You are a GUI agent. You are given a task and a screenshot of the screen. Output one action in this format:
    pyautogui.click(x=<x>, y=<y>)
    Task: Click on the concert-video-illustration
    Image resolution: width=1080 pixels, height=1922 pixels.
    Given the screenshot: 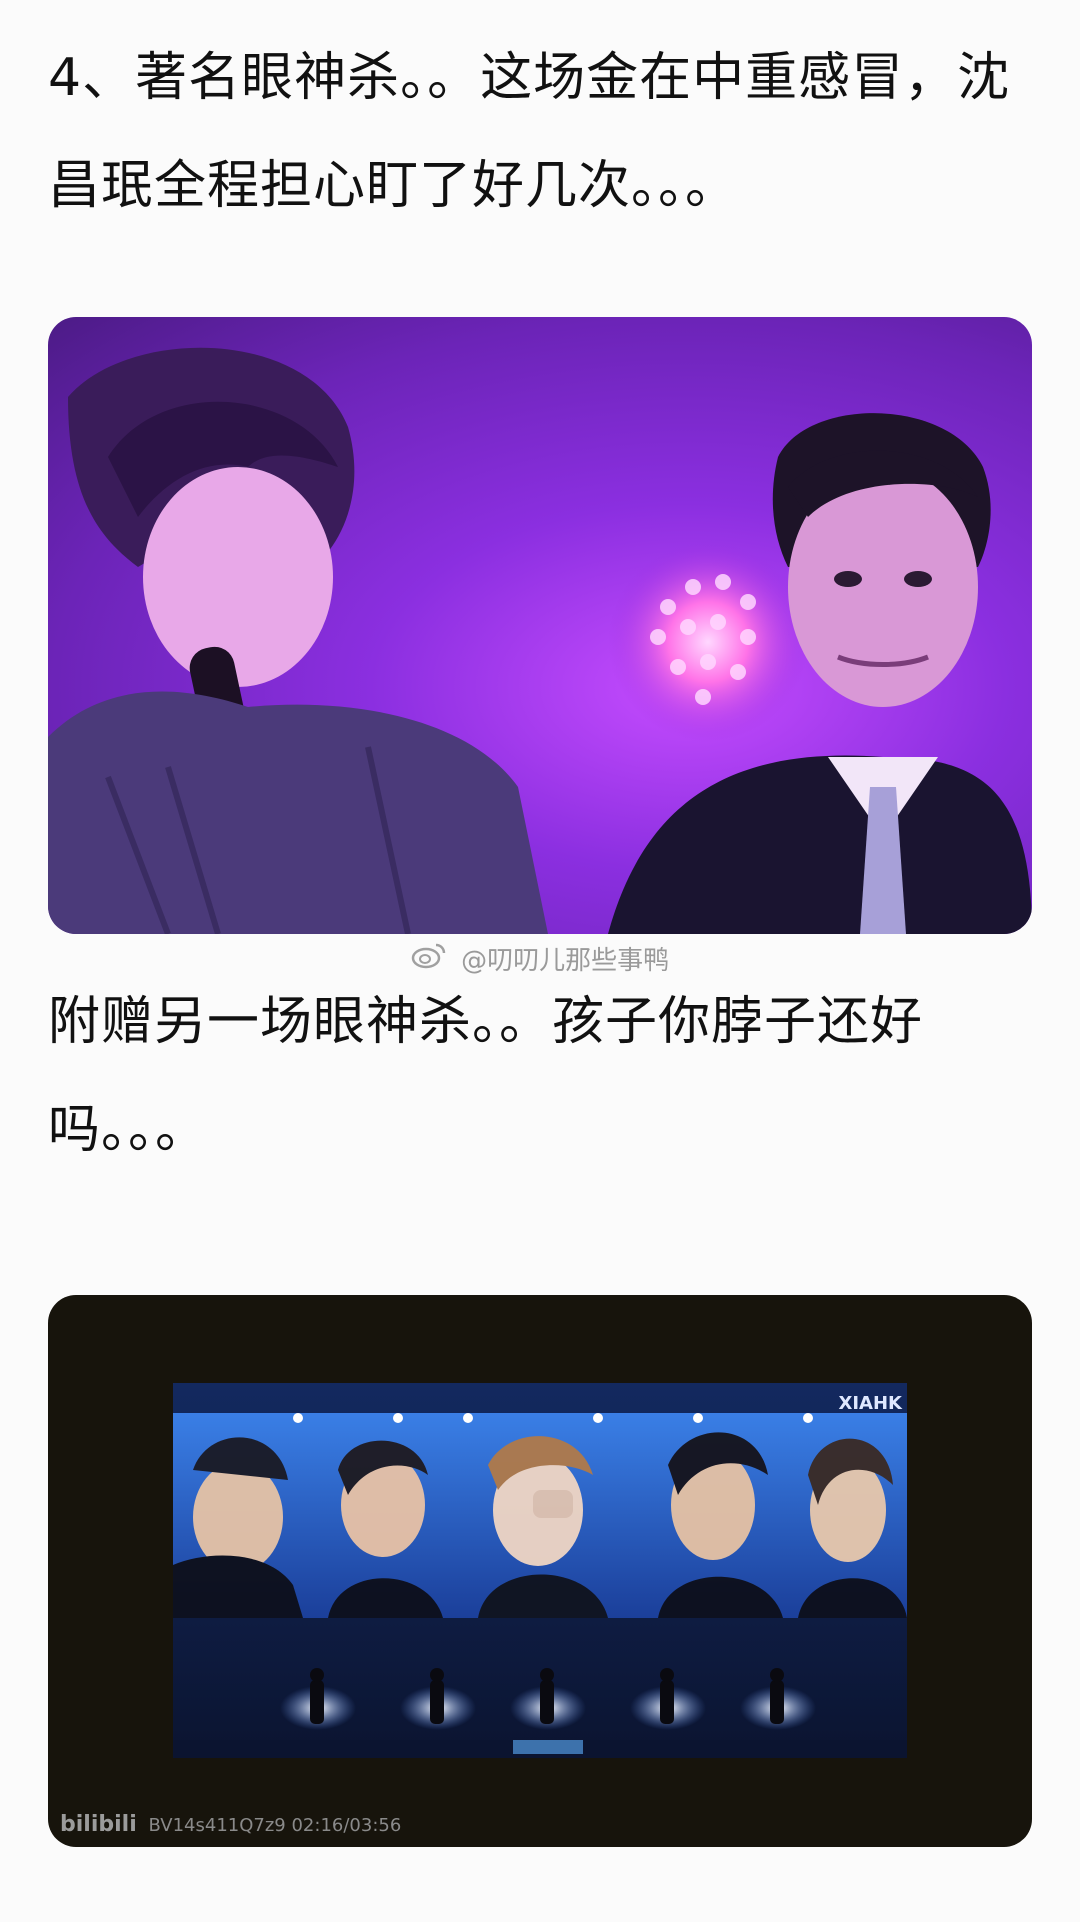 What is the action you would take?
    pyautogui.click(x=540, y=1570)
    